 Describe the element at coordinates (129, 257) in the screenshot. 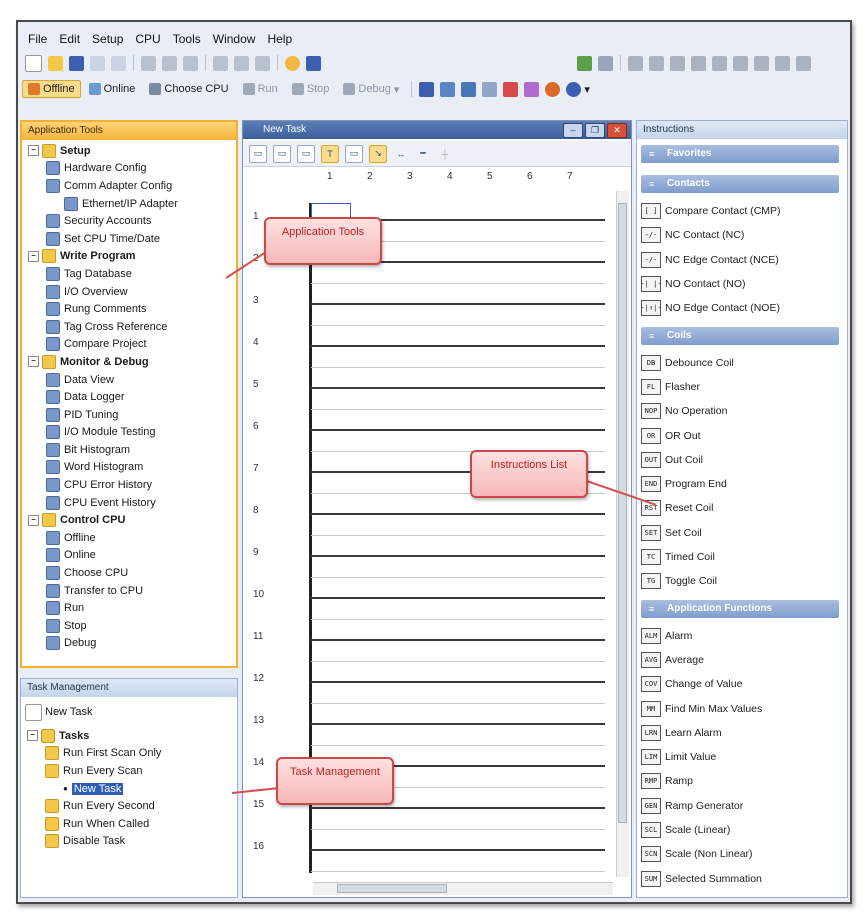

I see `tree-item: − Write Program` at that location.